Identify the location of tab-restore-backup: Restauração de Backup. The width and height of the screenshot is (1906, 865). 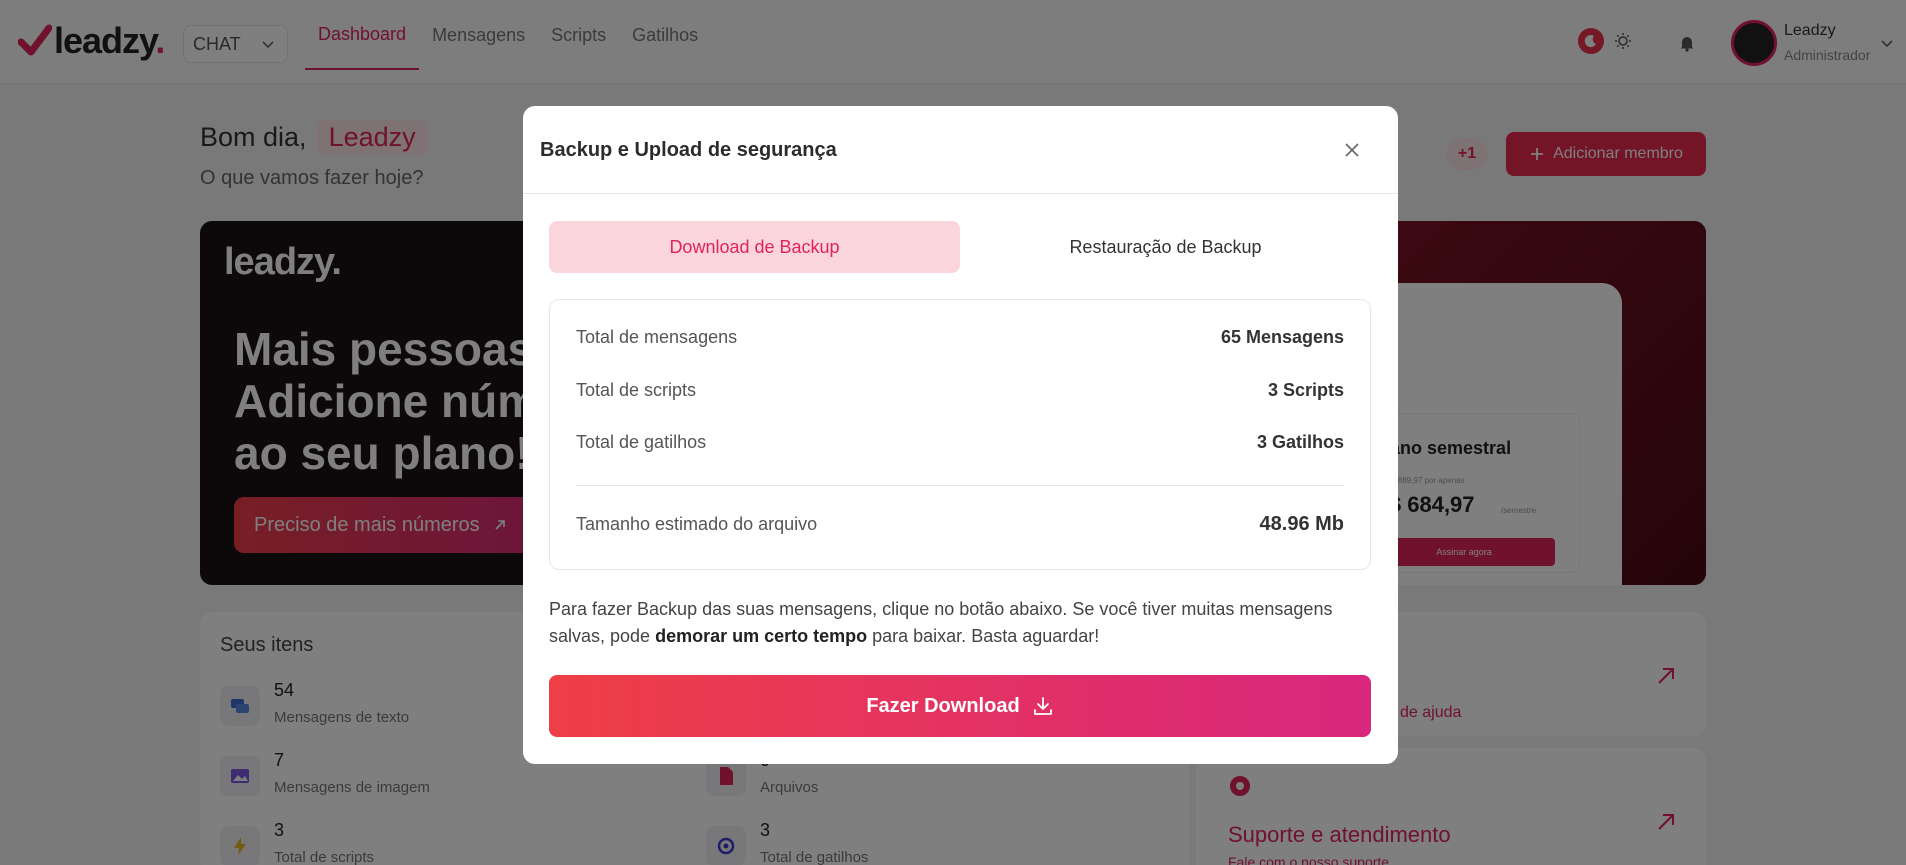
(1165, 247).